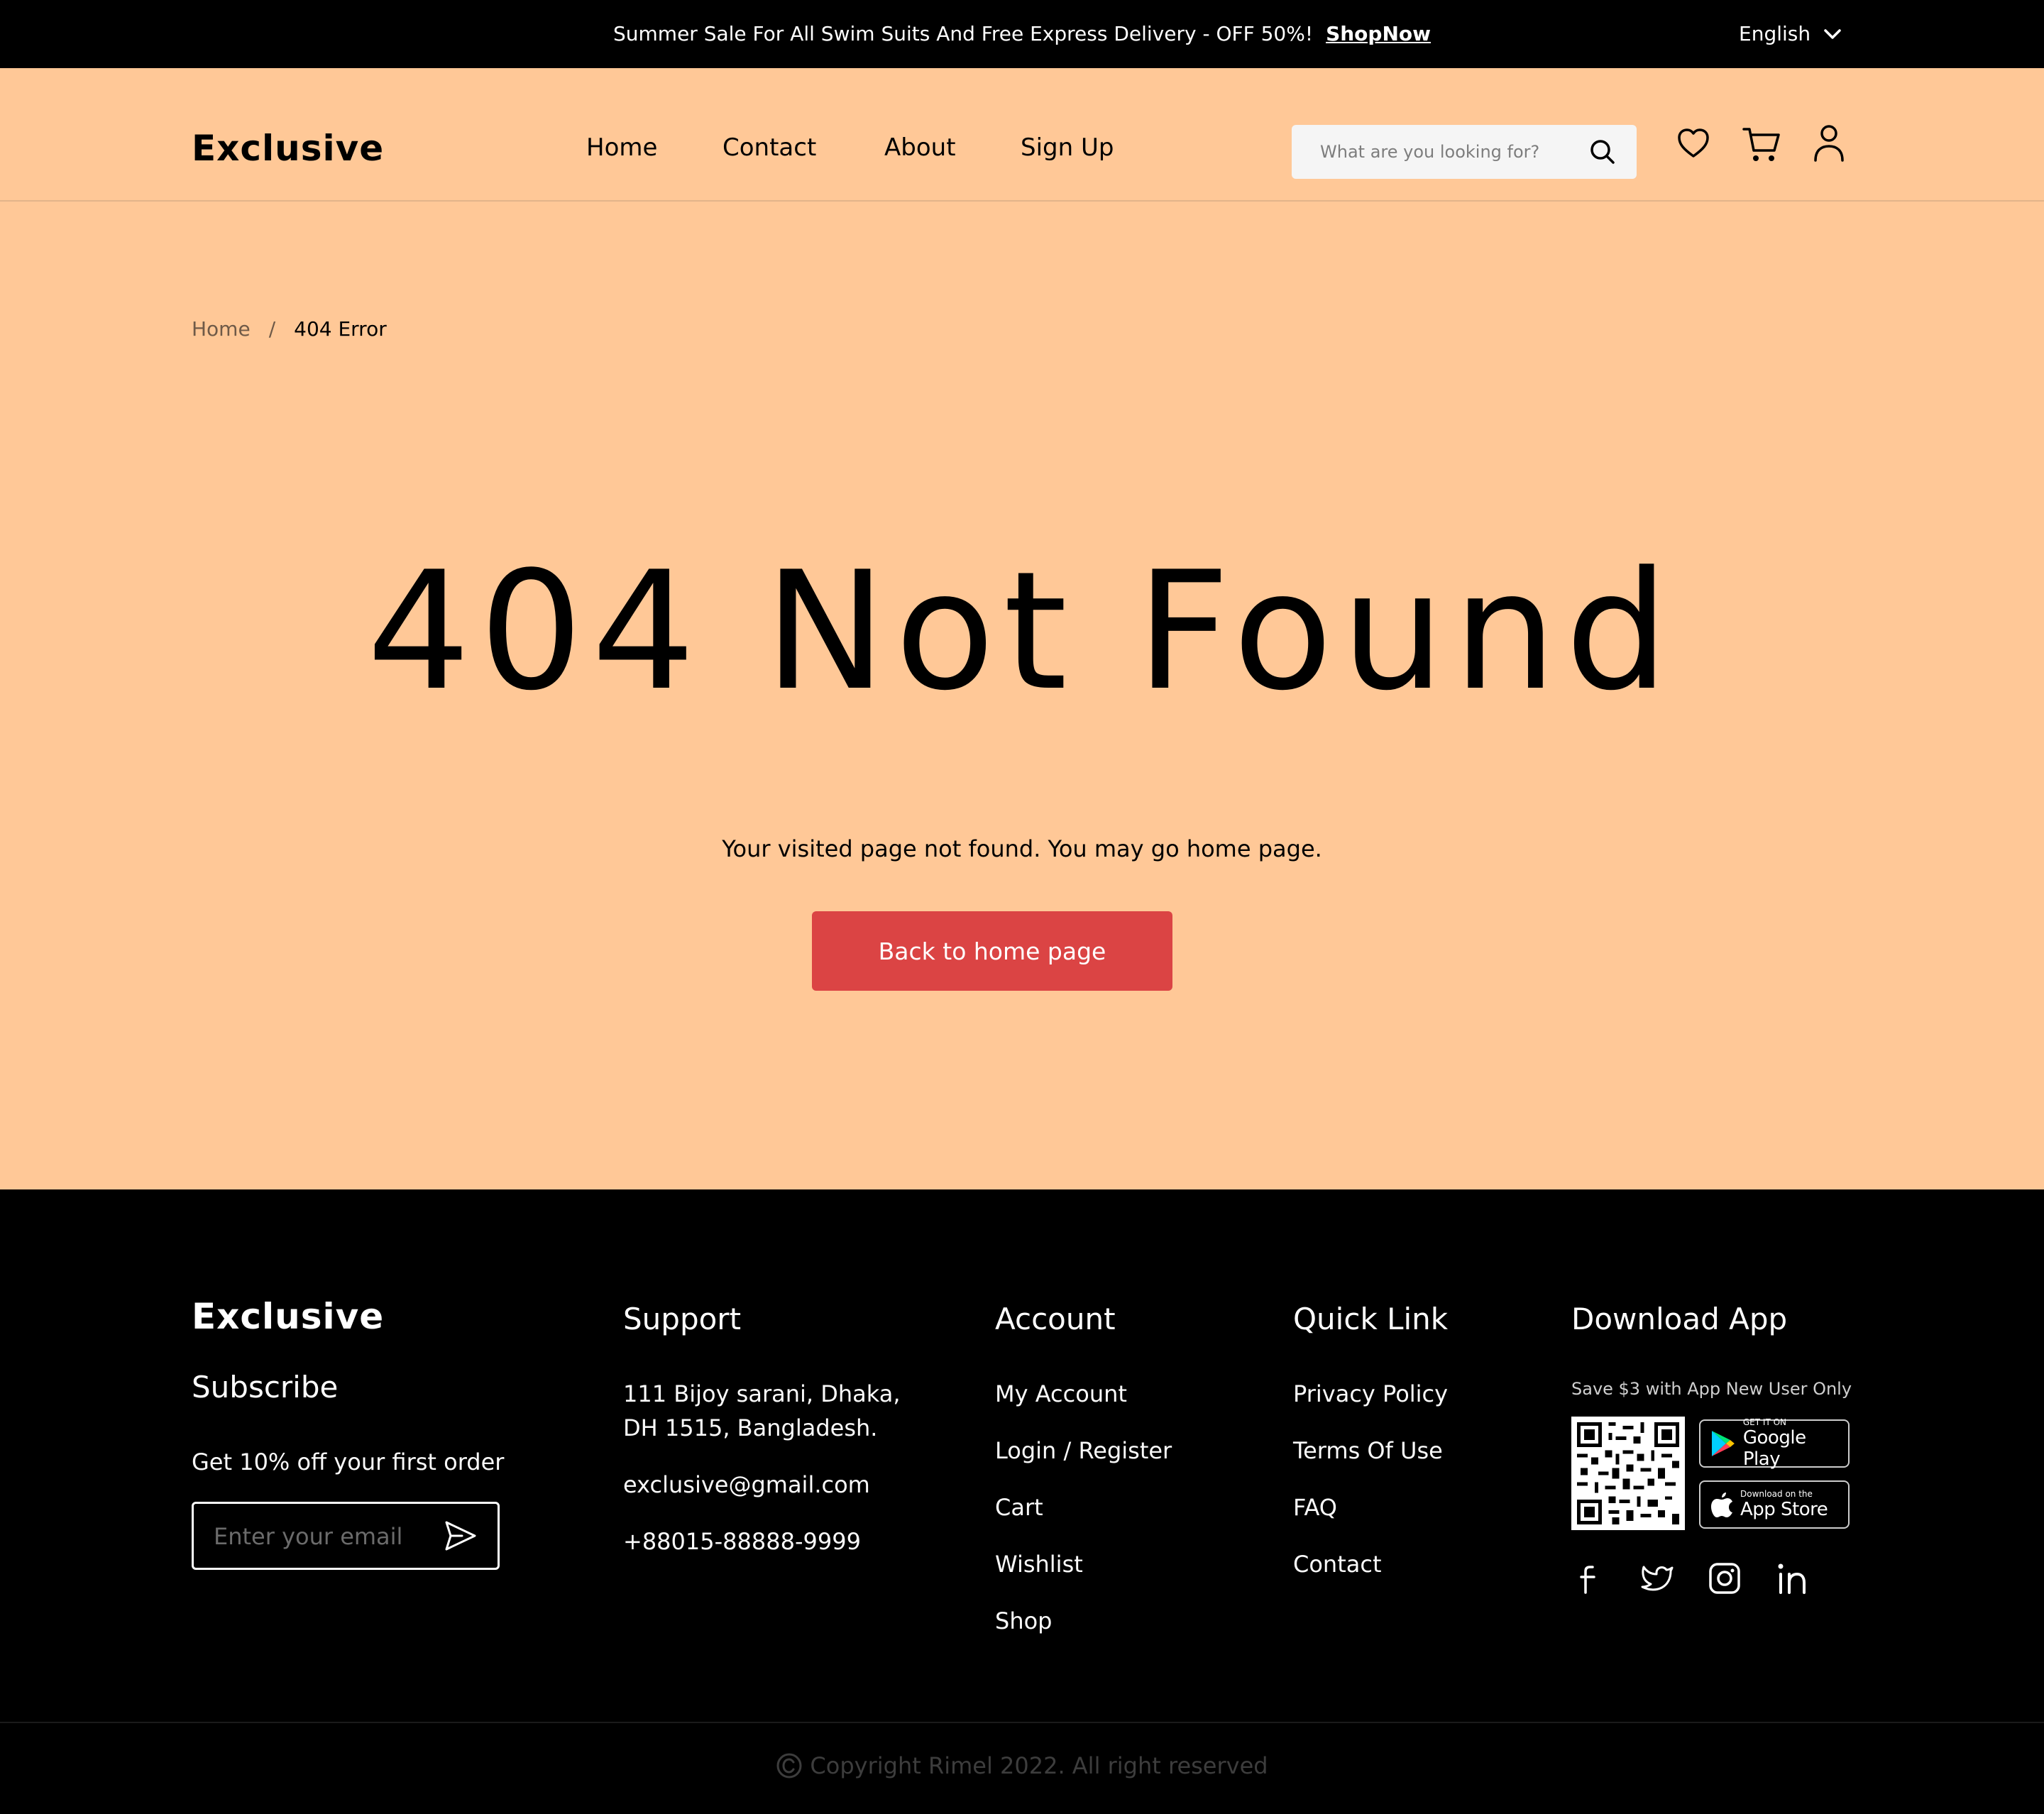  I want to click on send-icon, so click(461, 1535).